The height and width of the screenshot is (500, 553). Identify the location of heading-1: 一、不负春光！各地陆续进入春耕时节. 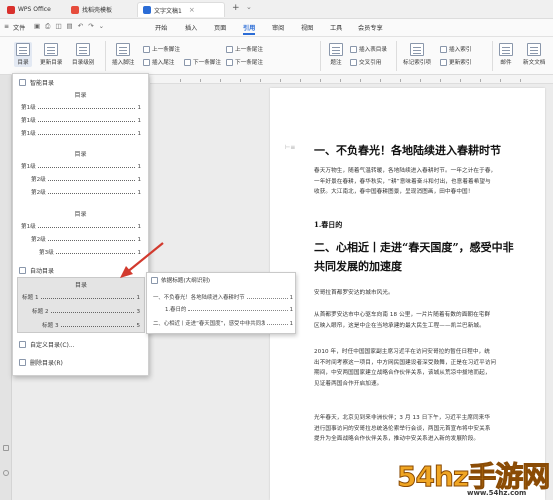
(407, 150).